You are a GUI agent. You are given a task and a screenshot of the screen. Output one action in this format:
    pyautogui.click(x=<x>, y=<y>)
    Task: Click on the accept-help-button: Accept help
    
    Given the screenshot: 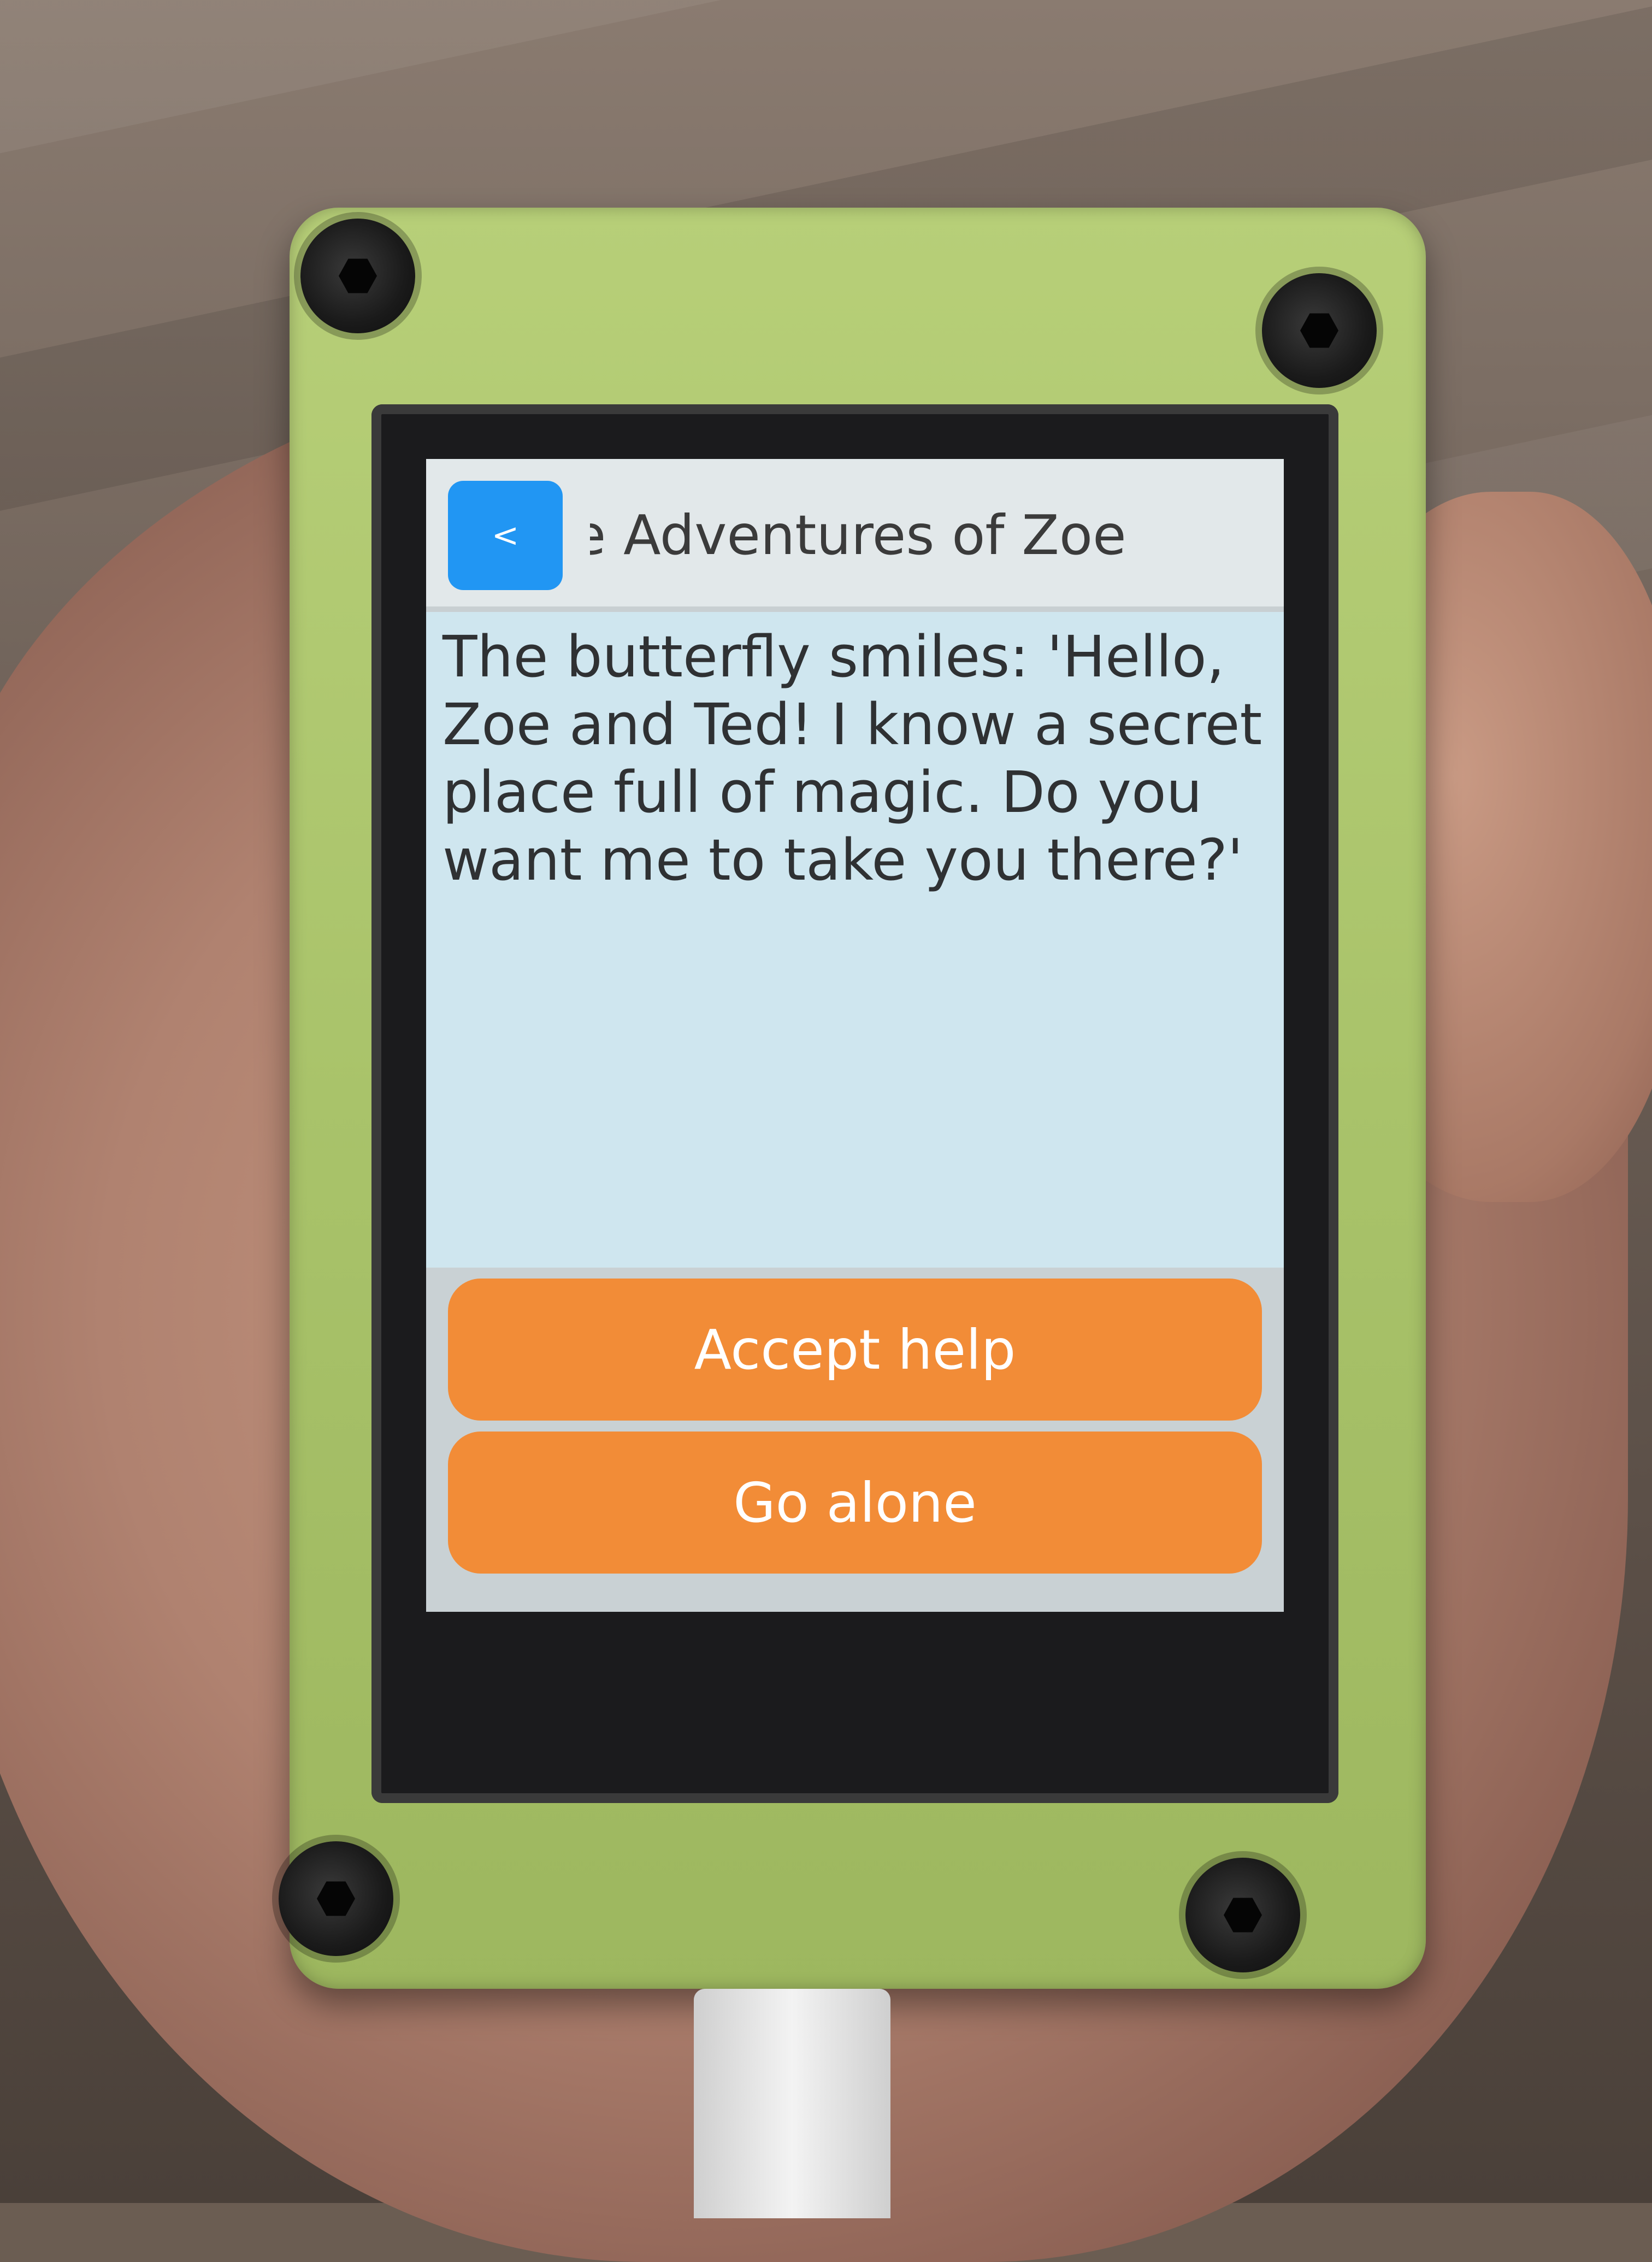 What is the action you would take?
    pyautogui.click(x=855, y=1350)
    